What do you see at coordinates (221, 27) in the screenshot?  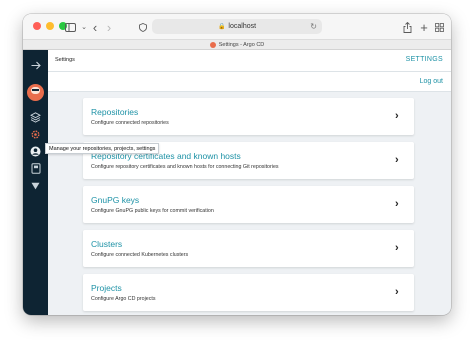 I see `lock-icon: 🔒` at bounding box center [221, 27].